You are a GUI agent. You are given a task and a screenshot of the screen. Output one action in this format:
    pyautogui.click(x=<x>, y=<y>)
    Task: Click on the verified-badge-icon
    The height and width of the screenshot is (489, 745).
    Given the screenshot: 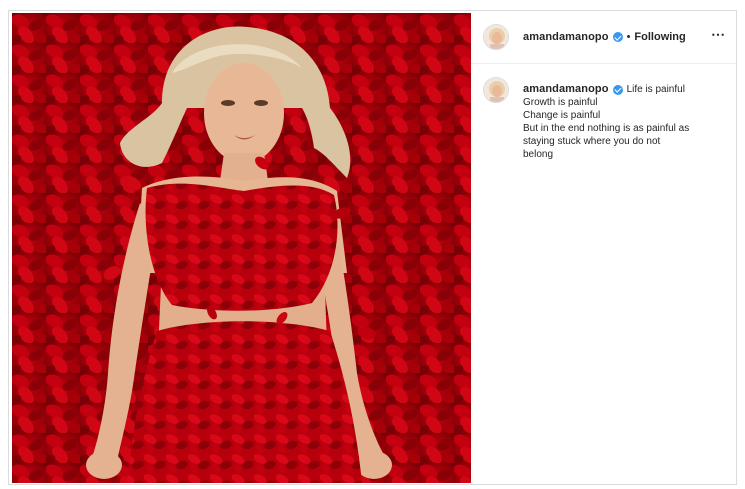 What is the action you would take?
    pyautogui.click(x=617, y=37)
    